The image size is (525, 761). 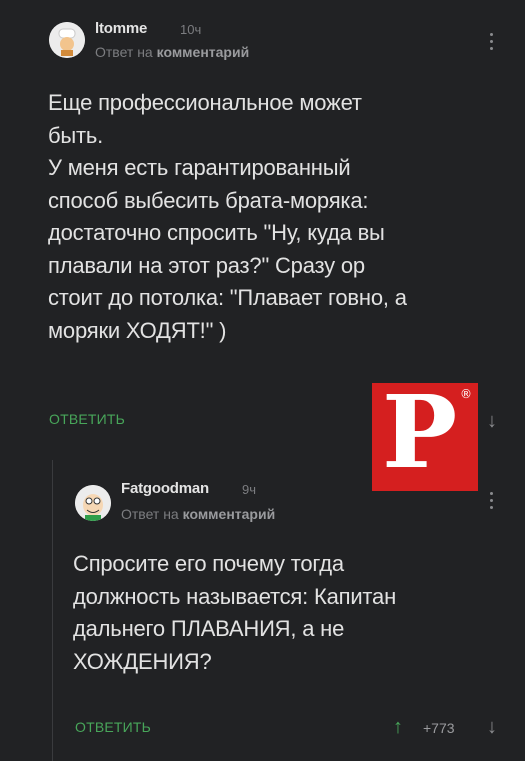 What do you see at coordinates (249, 489) in the screenshot?
I see `comment-time: 9ч` at bounding box center [249, 489].